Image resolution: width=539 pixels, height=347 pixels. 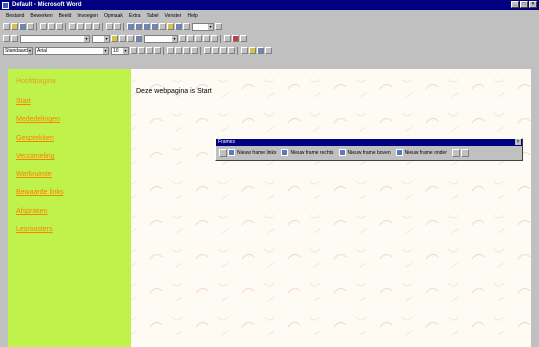 I want to click on tables-borders-icon, so click(x=138, y=26).